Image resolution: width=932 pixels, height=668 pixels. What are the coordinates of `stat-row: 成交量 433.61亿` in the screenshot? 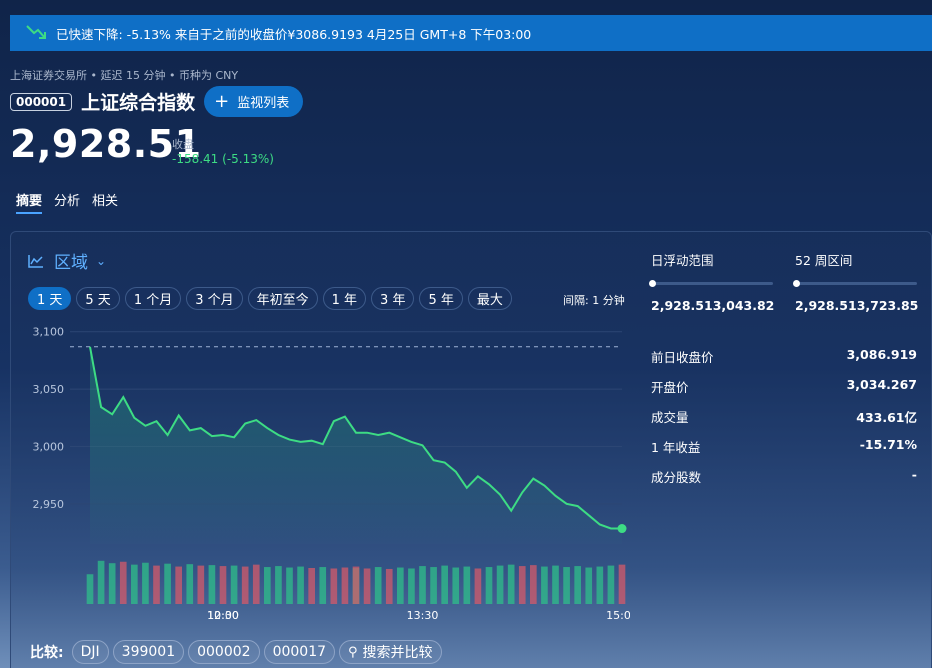 It's located at (784, 422).